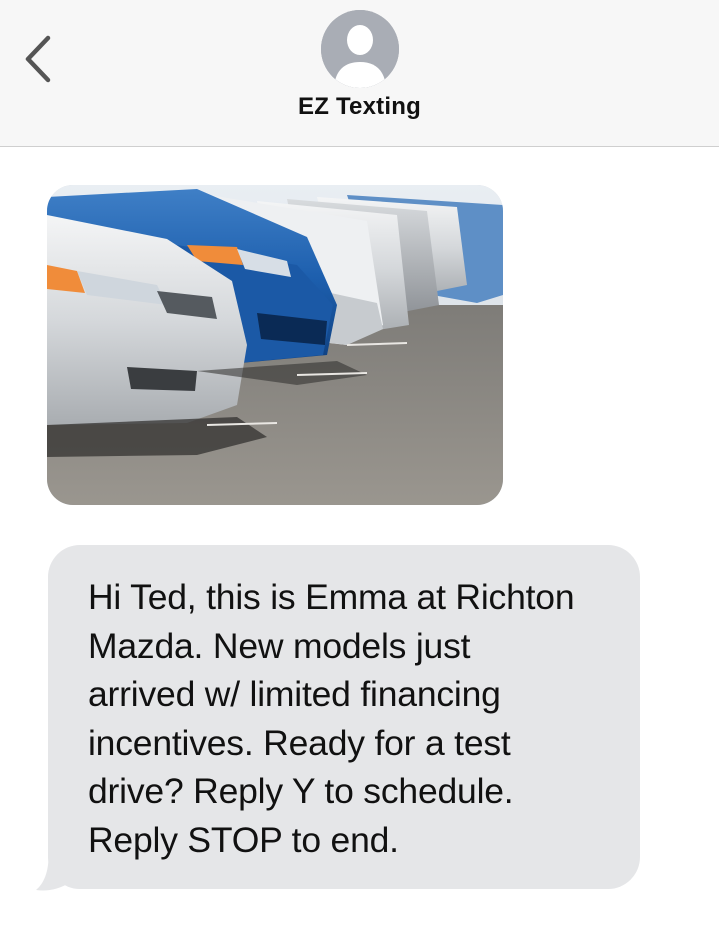 The image size is (719, 925). I want to click on message-line: arrived w/ limited financing, so click(294, 694).